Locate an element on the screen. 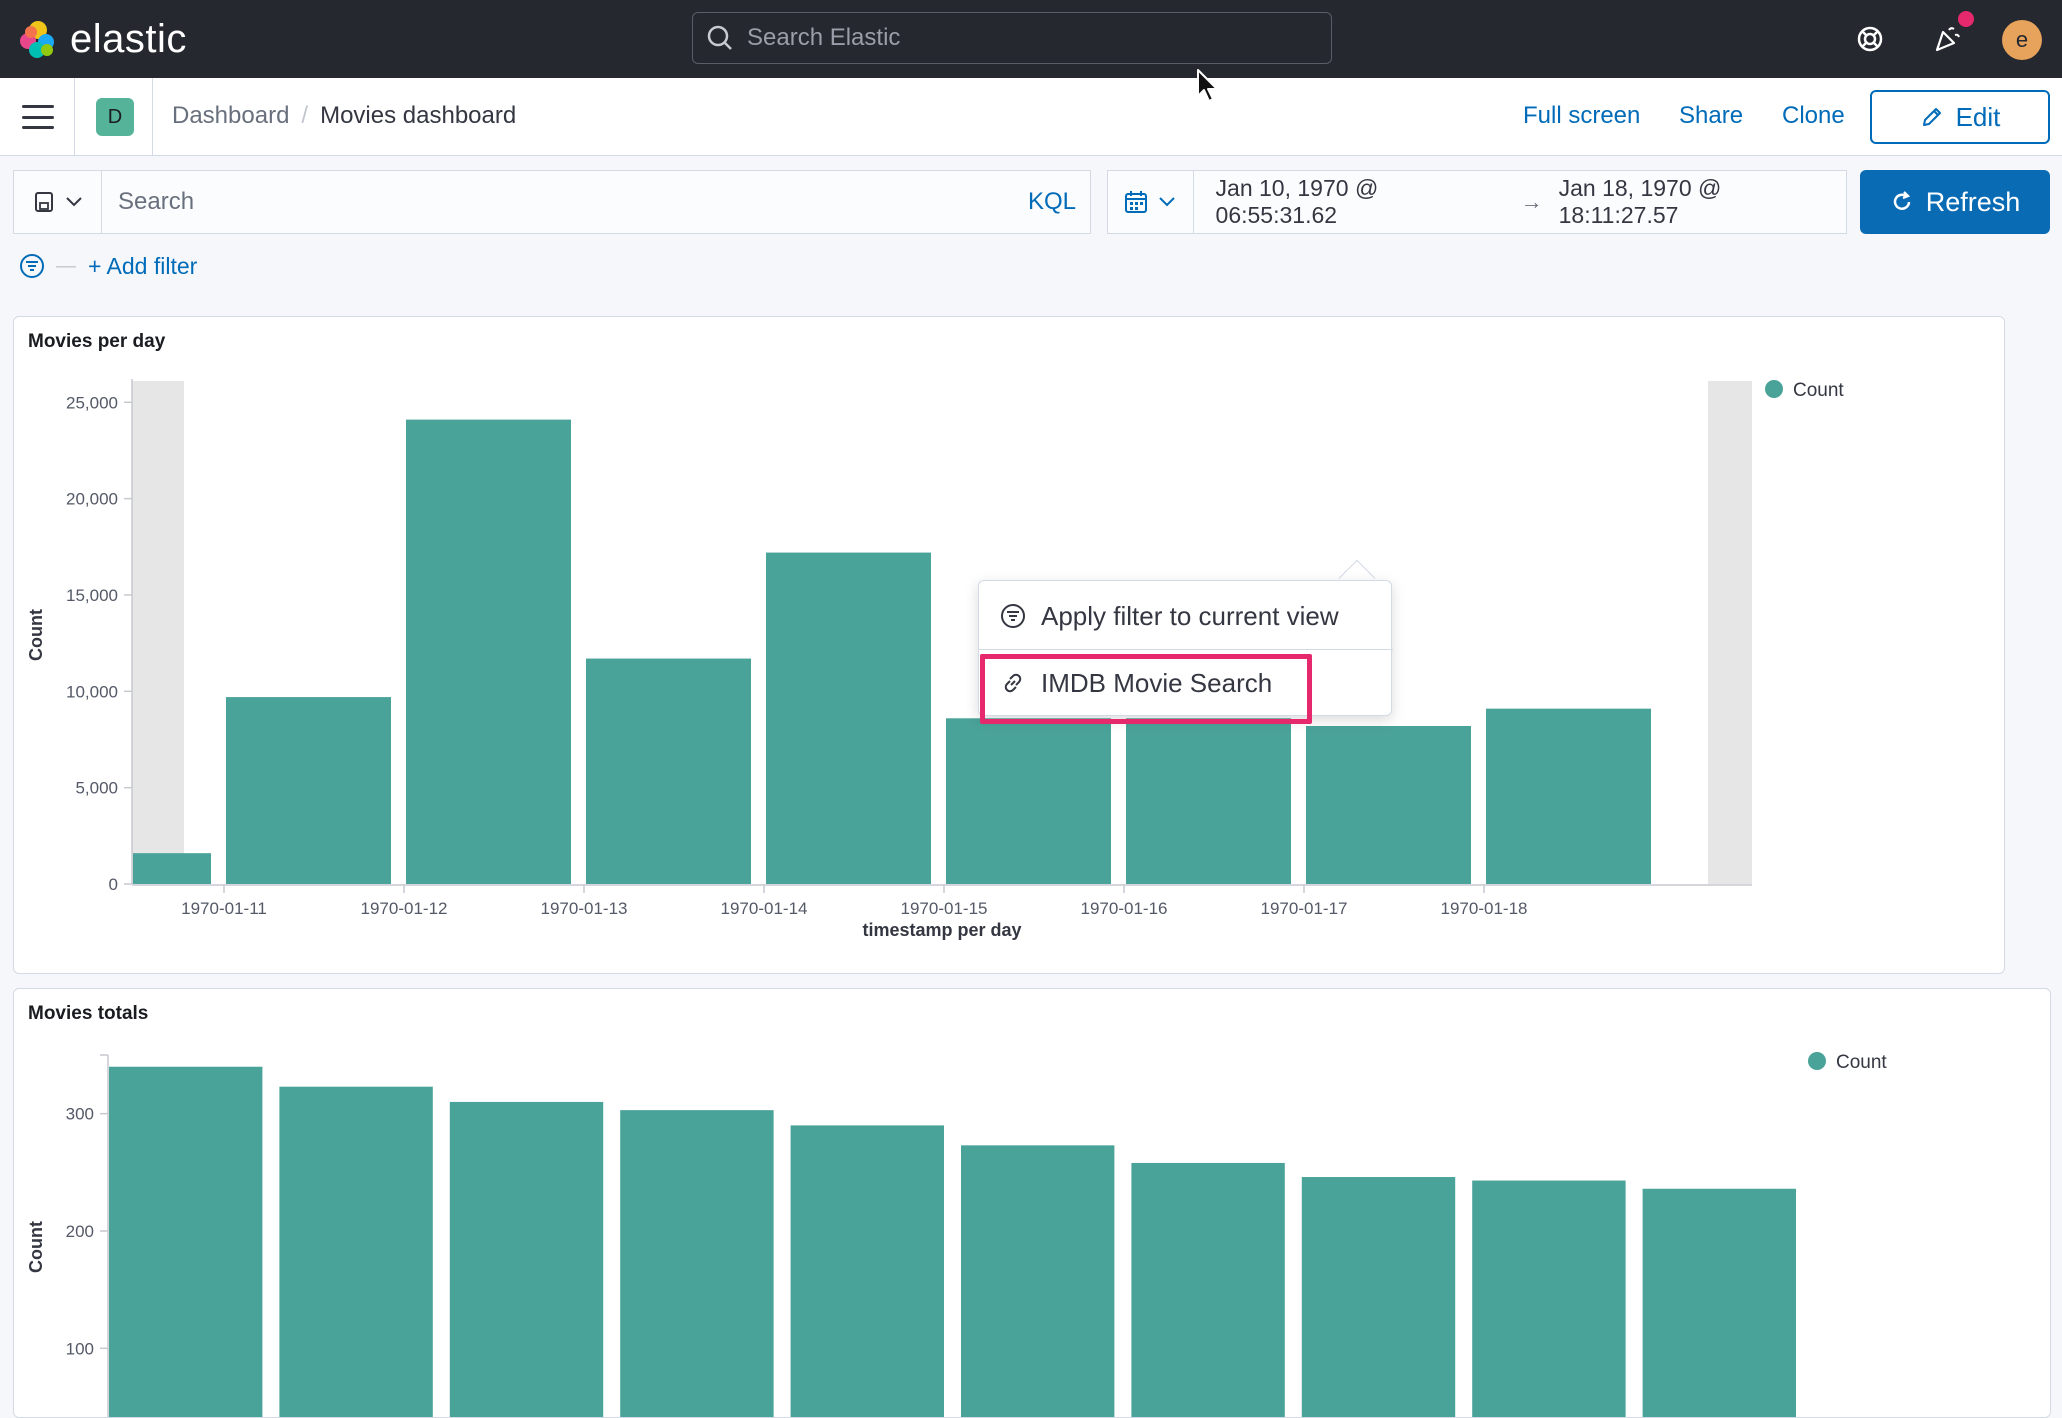 This screenshot has width=2062, height=1418. x-tick-label: 1970-01-18 is located at coordinates (1484, 908).